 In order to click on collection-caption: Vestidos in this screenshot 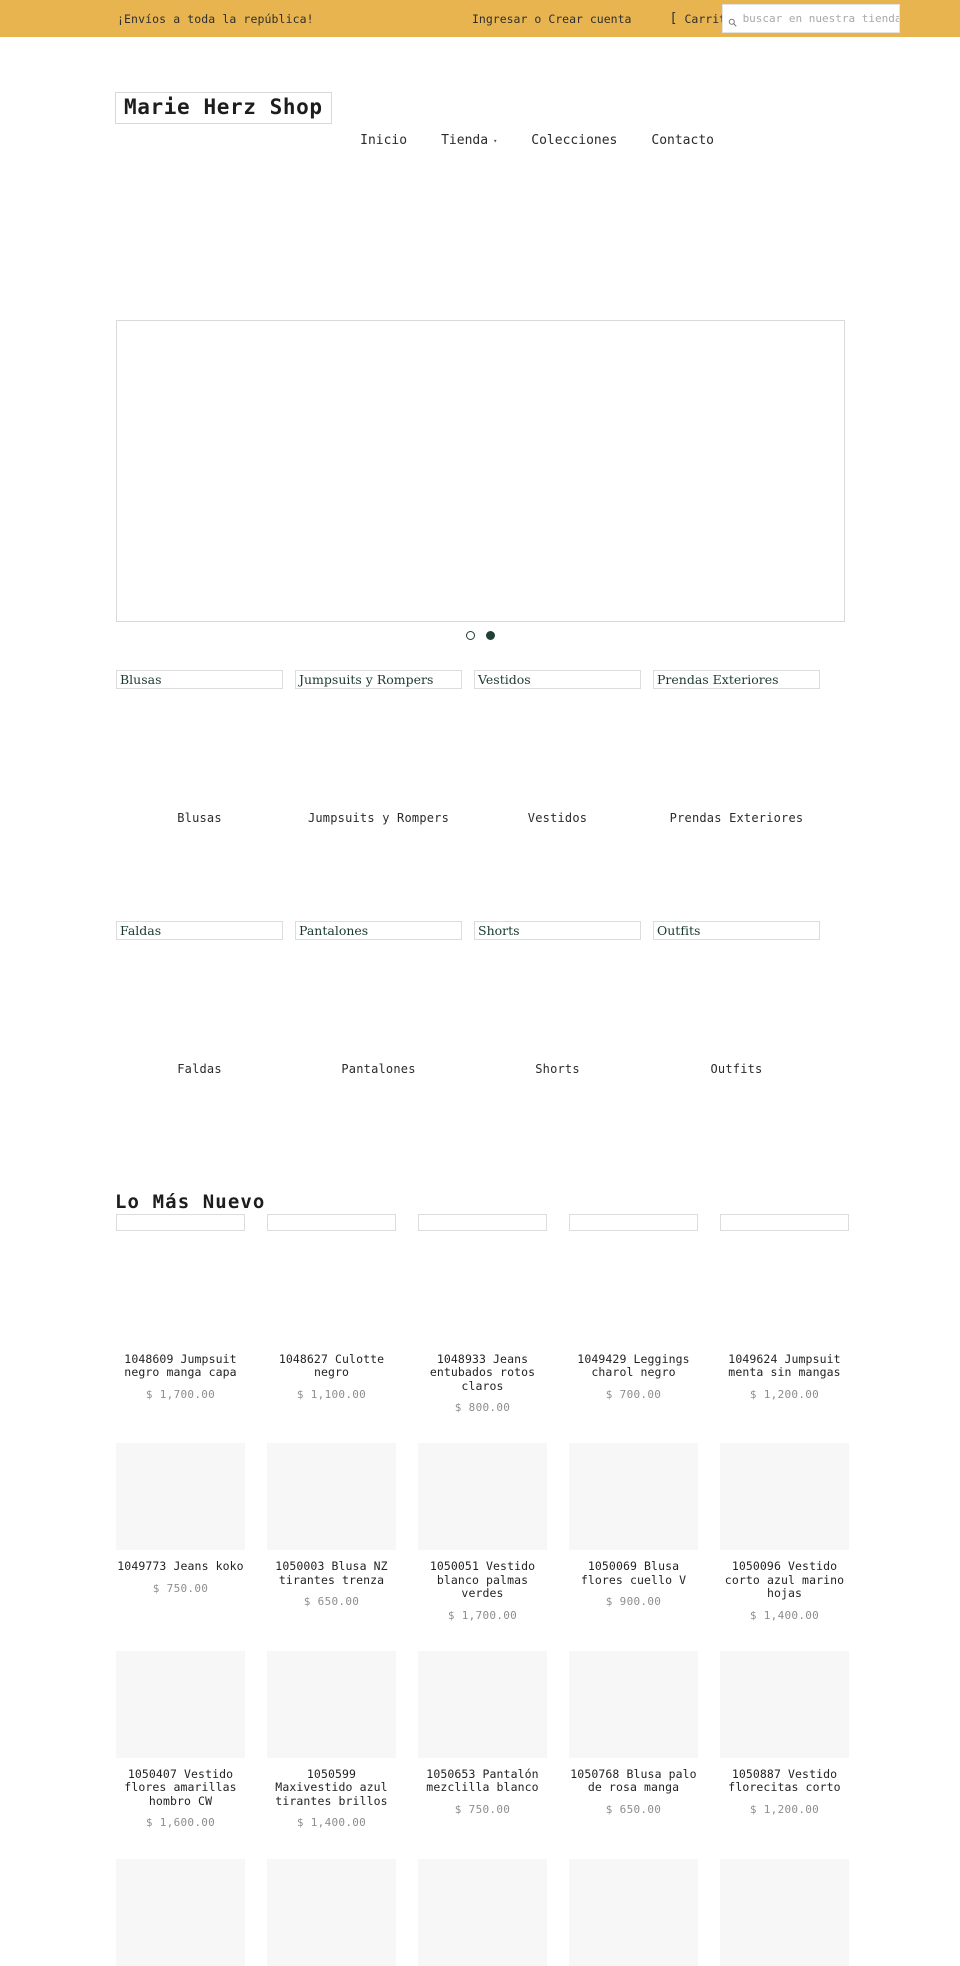, I will do `click(557, 818)`.